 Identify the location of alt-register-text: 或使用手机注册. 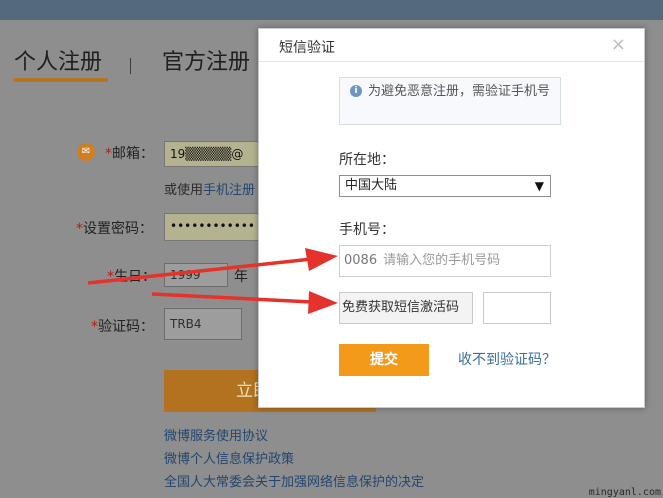
(209, 188).